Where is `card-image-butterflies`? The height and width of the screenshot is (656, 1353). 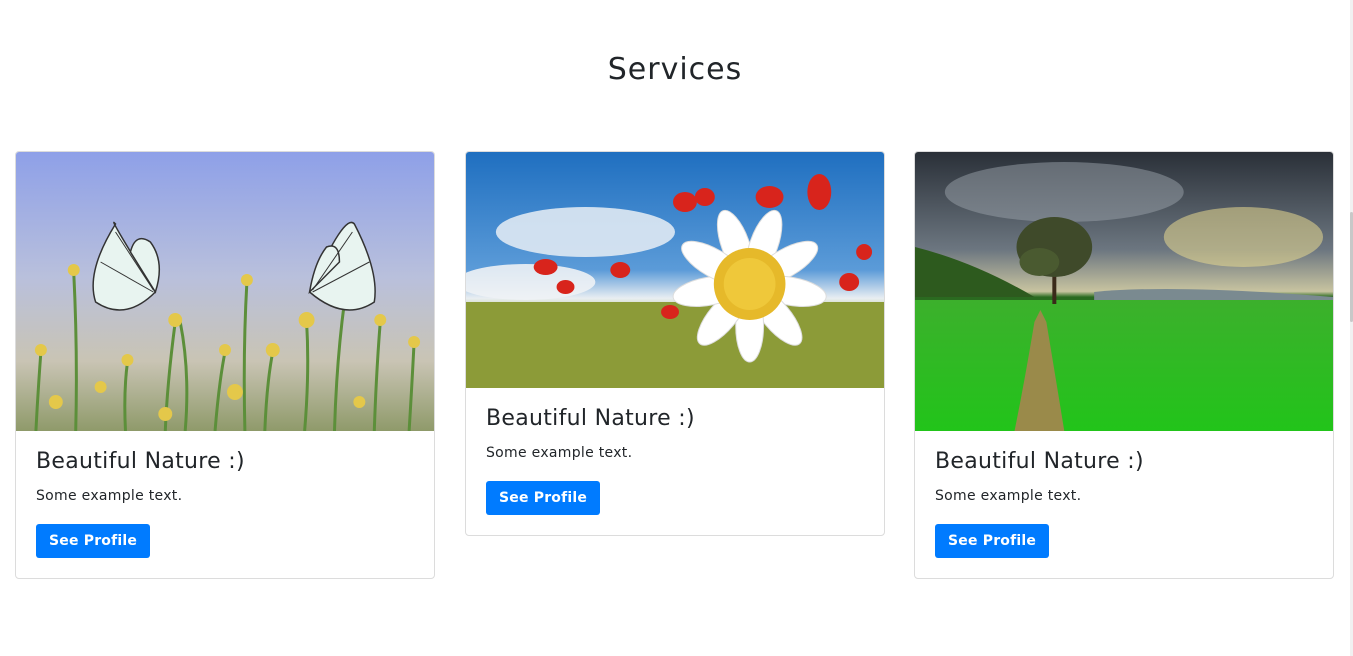
card-image-butterflies is located at coordinates (225, 291).